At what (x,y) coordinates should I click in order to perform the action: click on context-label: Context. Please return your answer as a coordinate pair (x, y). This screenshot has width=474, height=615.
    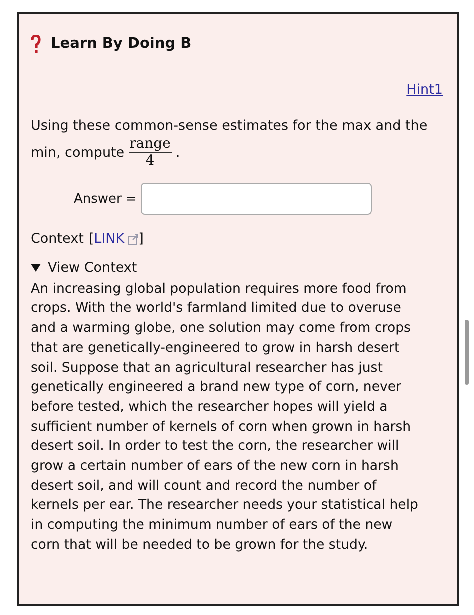
    Looking at the image, I should click on (57, 240).